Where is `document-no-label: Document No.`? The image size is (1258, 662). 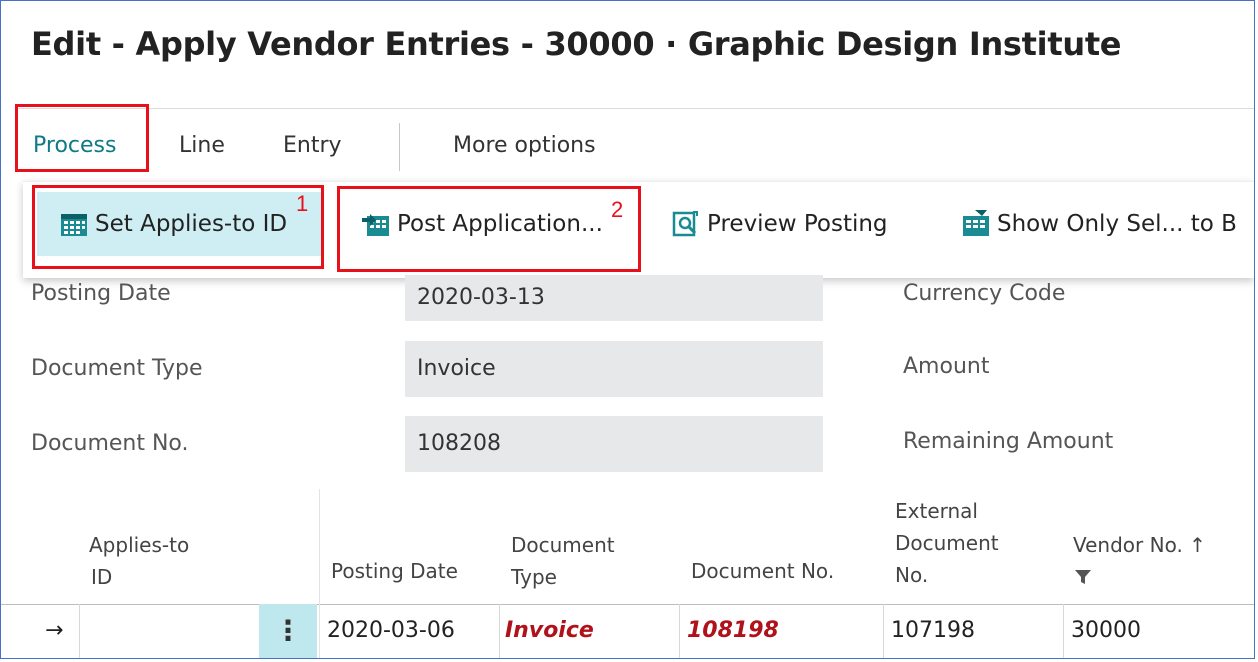
document-no-label: Document No. is located at coordinates (110, 443).